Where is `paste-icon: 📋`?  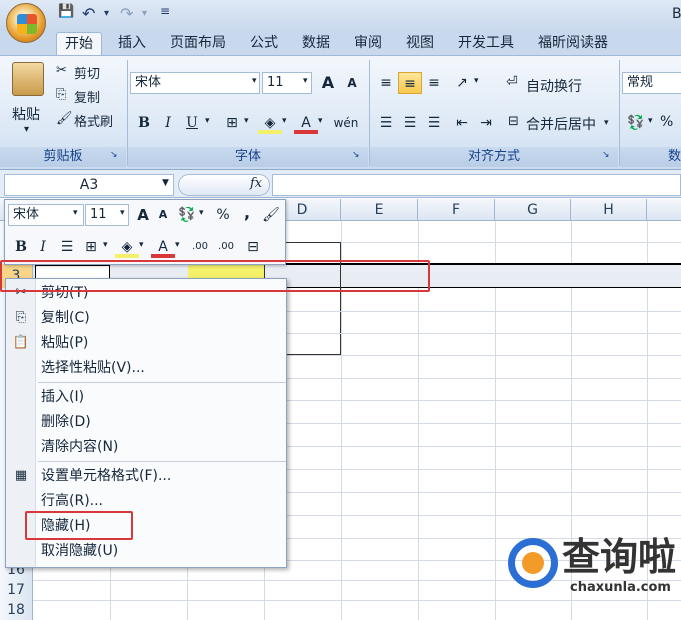 paste-icon: 📋 is located at coordinates (21, 342).